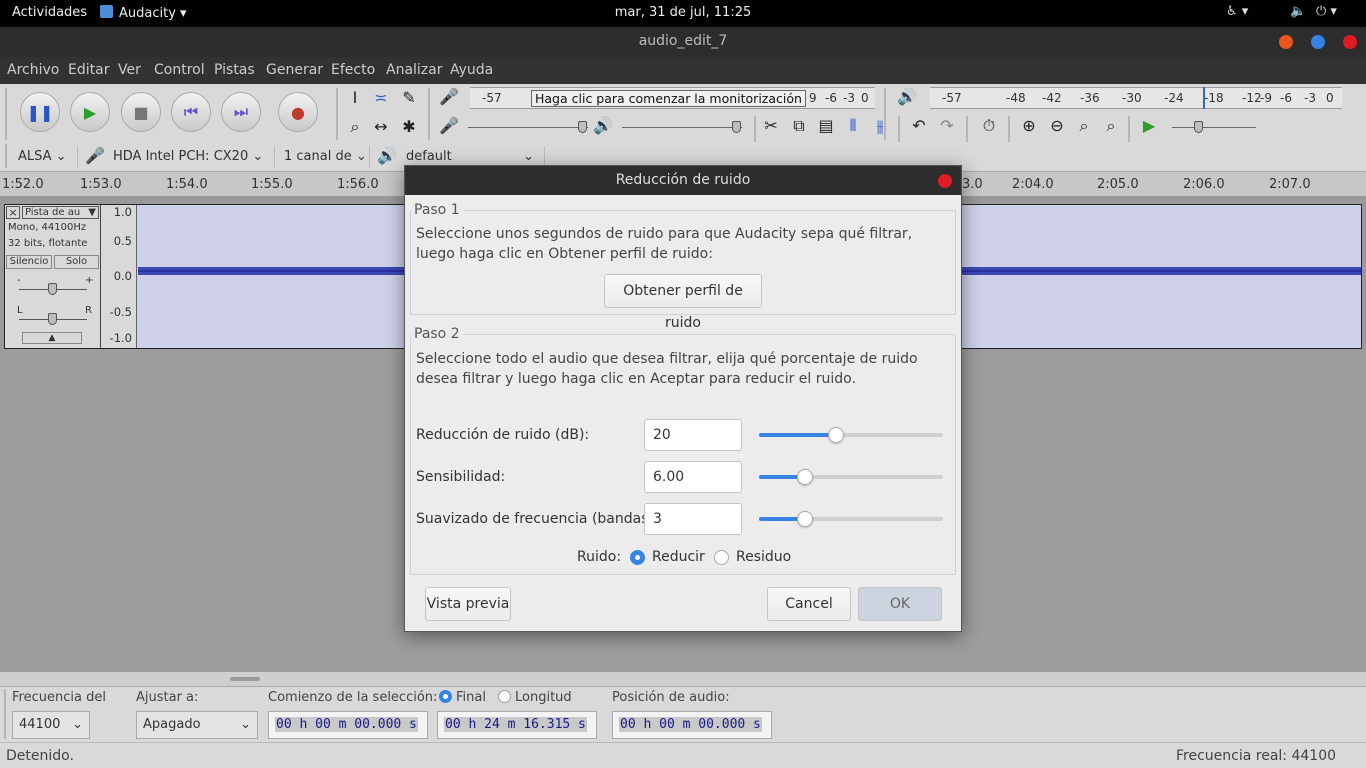 The width and height of the screenshot is (1366, 768). I want to click on zoom-tool-icon: ⌕, so click(355, 127).